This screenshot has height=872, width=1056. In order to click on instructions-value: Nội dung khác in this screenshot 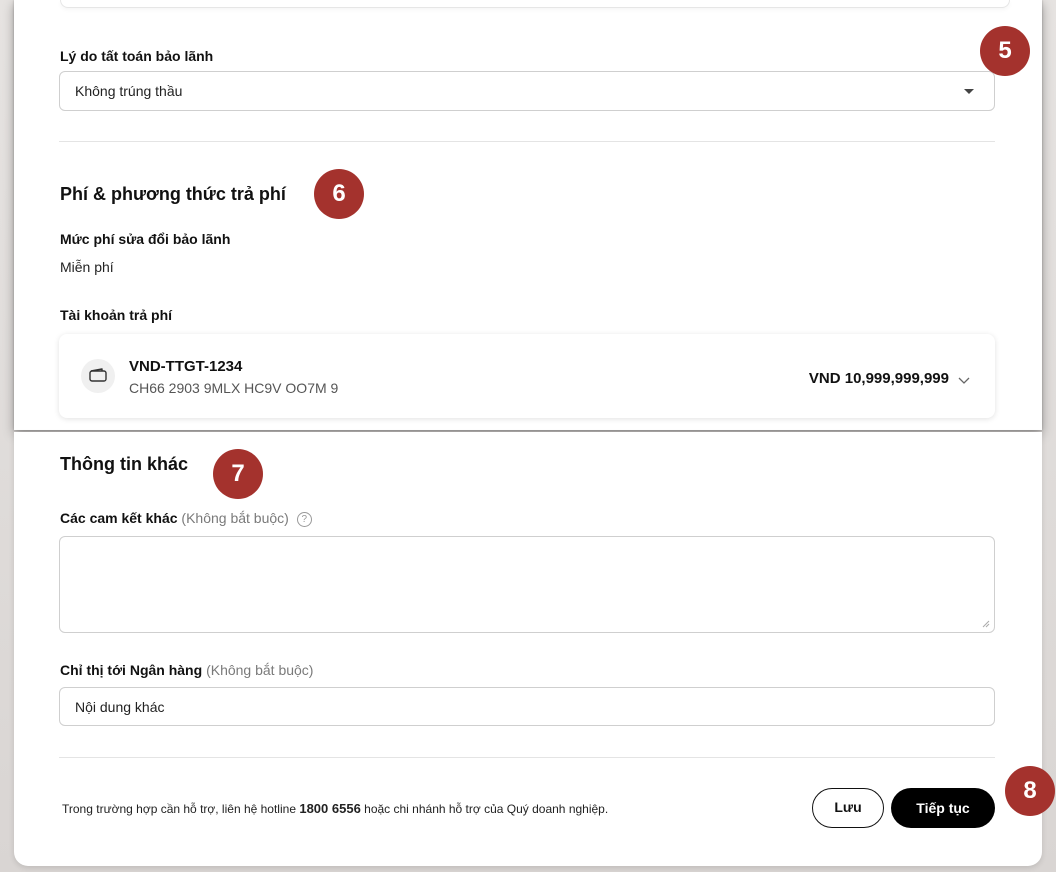, I will do `click(120, 707)`.